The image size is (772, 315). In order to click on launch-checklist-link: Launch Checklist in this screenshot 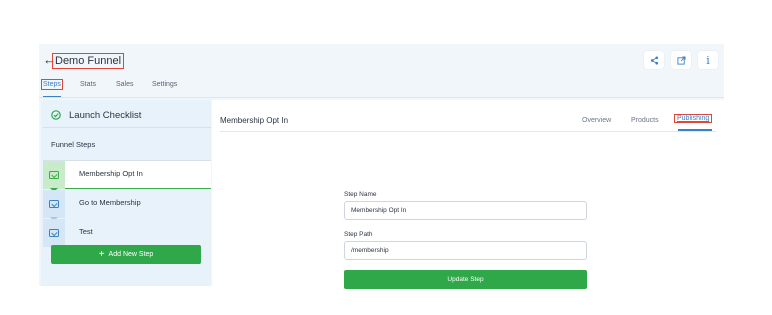, I will do `click(105, 115)`.